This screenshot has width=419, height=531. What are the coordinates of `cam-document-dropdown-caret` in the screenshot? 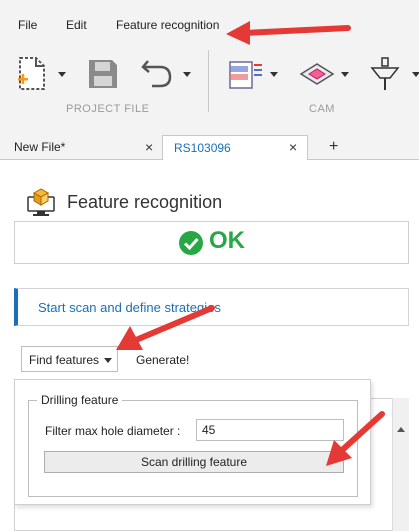 It's located at (274, 74).